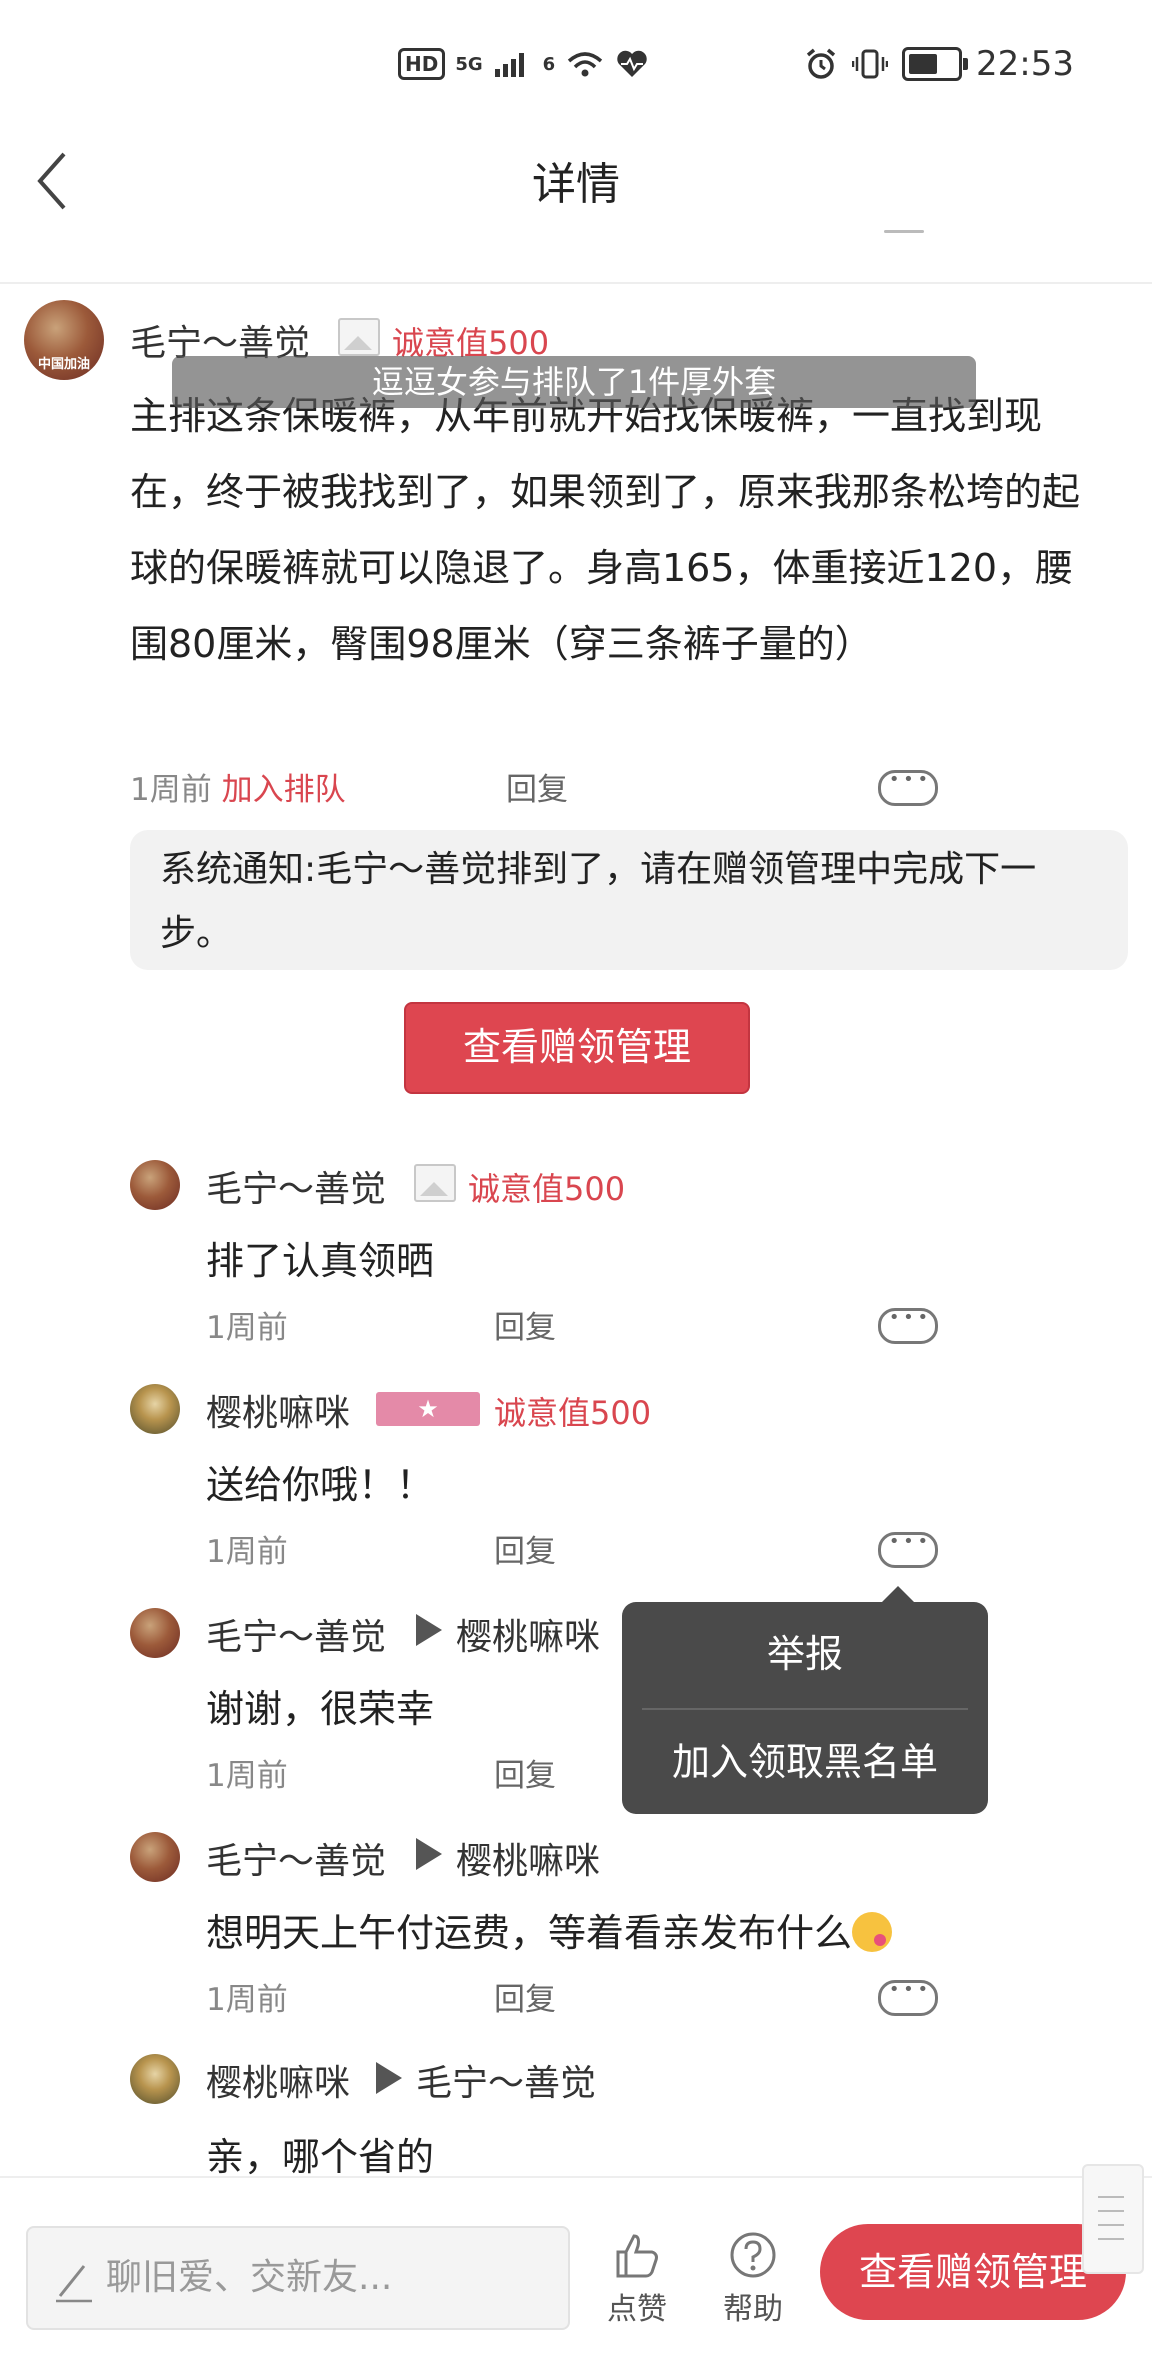 The width and height of the screenshot is (1152, 2378). Describe the element at coordinates (923, 64) in the screenshot. I see `battery-fill` at that location.